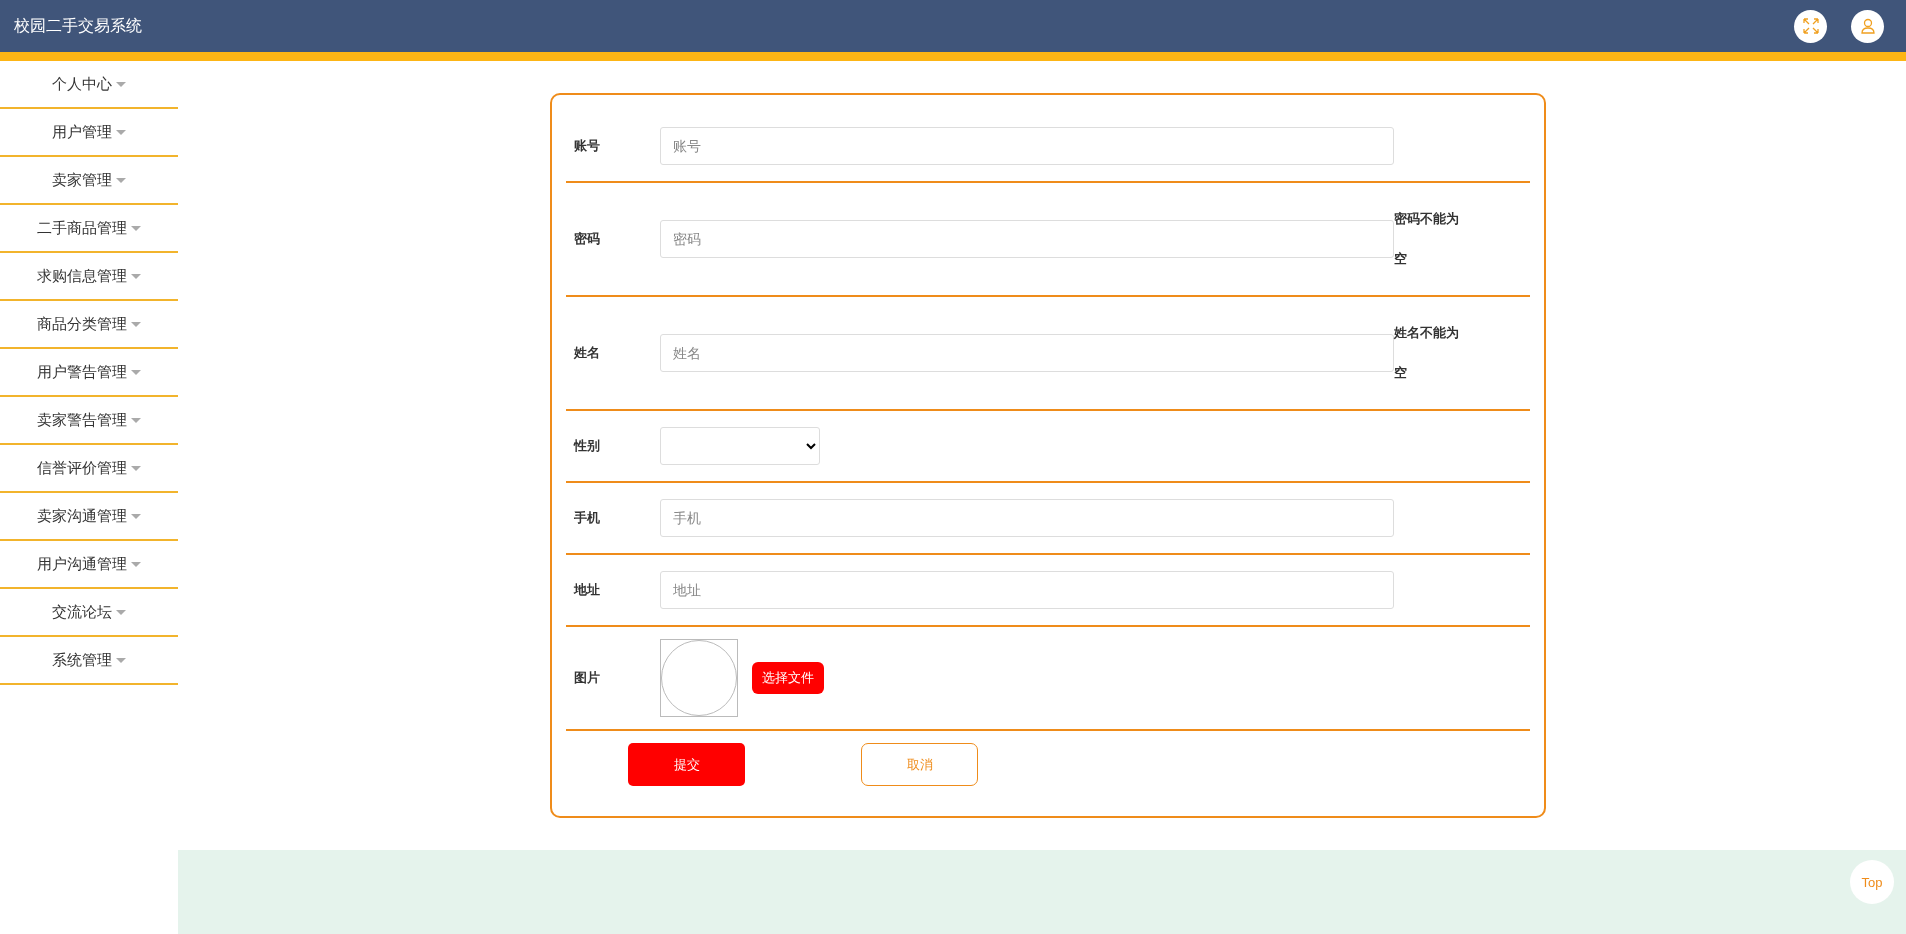  I want to click on field-label: 手机, so click(587, 518).